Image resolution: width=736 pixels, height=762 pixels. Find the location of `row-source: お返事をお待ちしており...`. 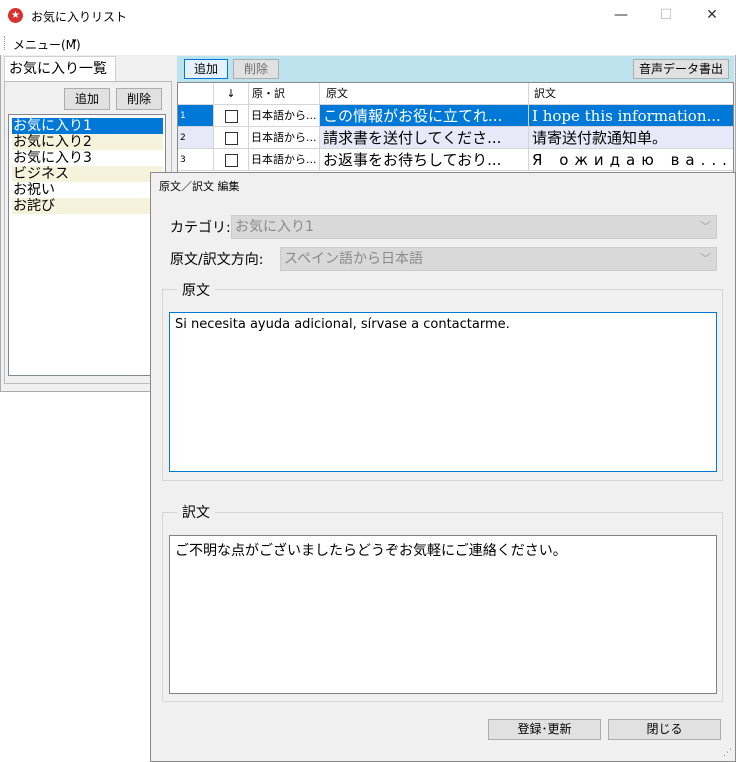

row-source: お返事をお待ちしており... is located at coordinates (424, 160).